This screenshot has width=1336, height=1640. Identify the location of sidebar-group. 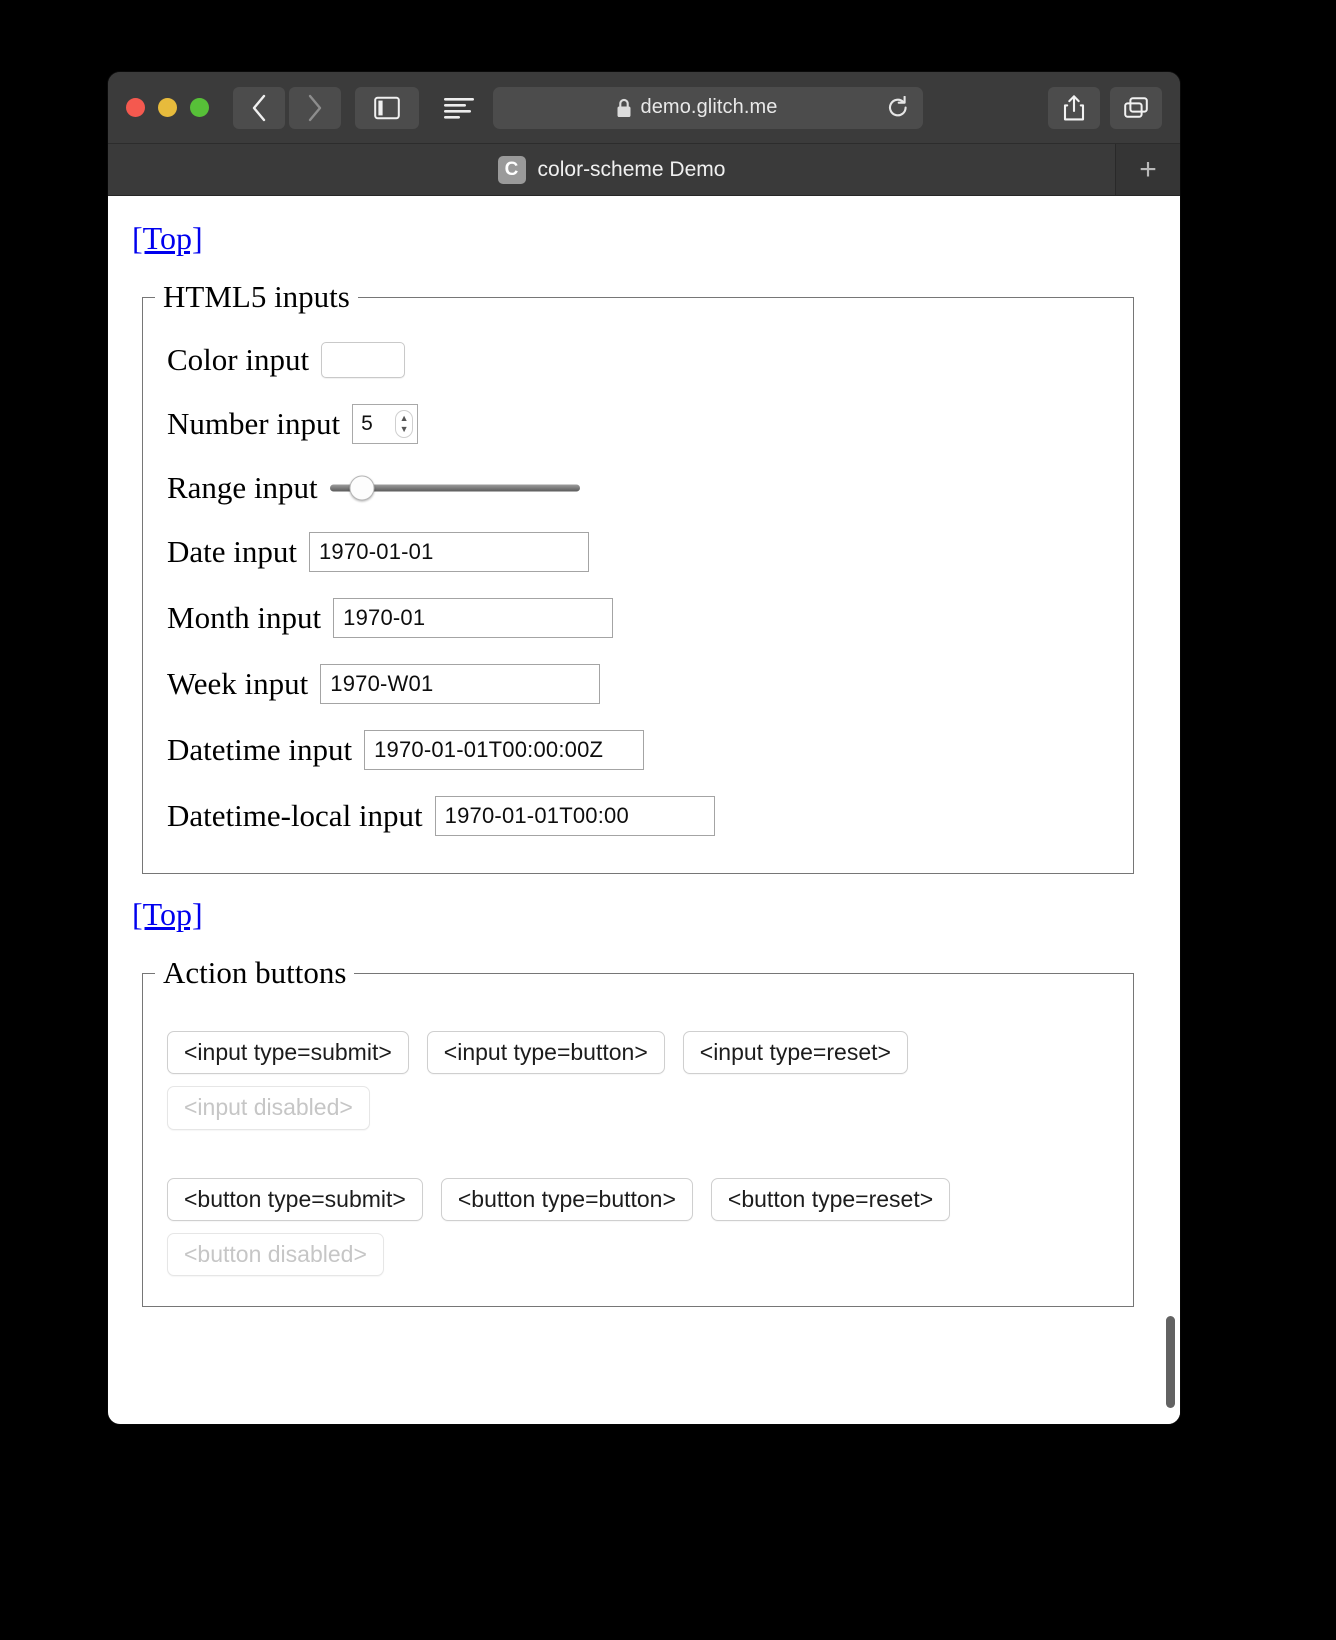
(387, 107).